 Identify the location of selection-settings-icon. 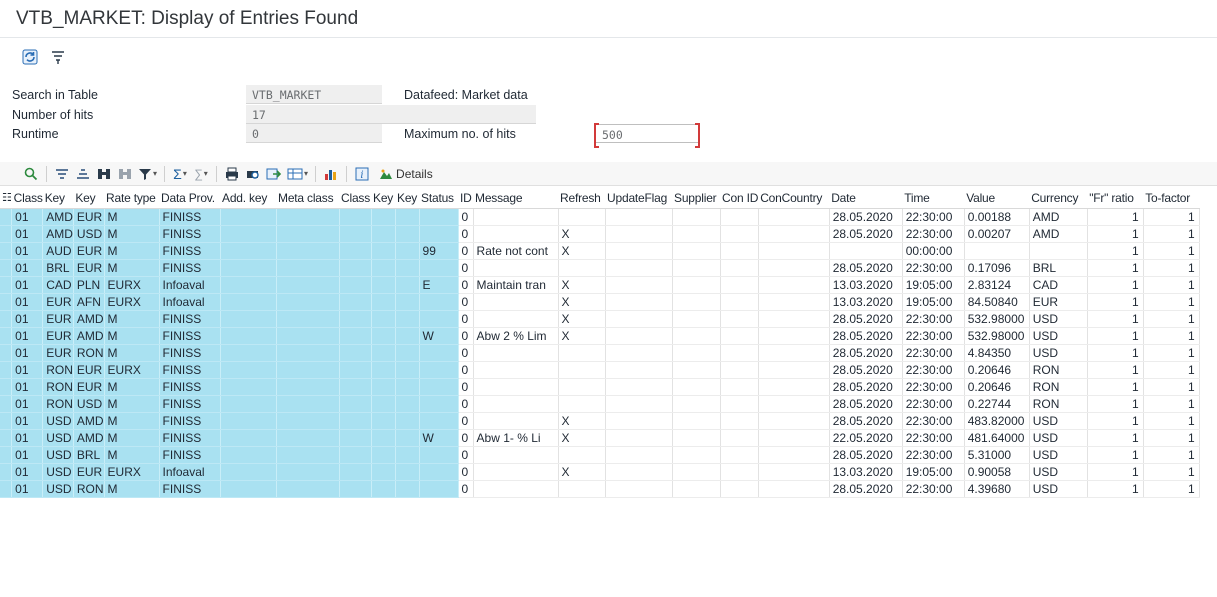
(58, 57).